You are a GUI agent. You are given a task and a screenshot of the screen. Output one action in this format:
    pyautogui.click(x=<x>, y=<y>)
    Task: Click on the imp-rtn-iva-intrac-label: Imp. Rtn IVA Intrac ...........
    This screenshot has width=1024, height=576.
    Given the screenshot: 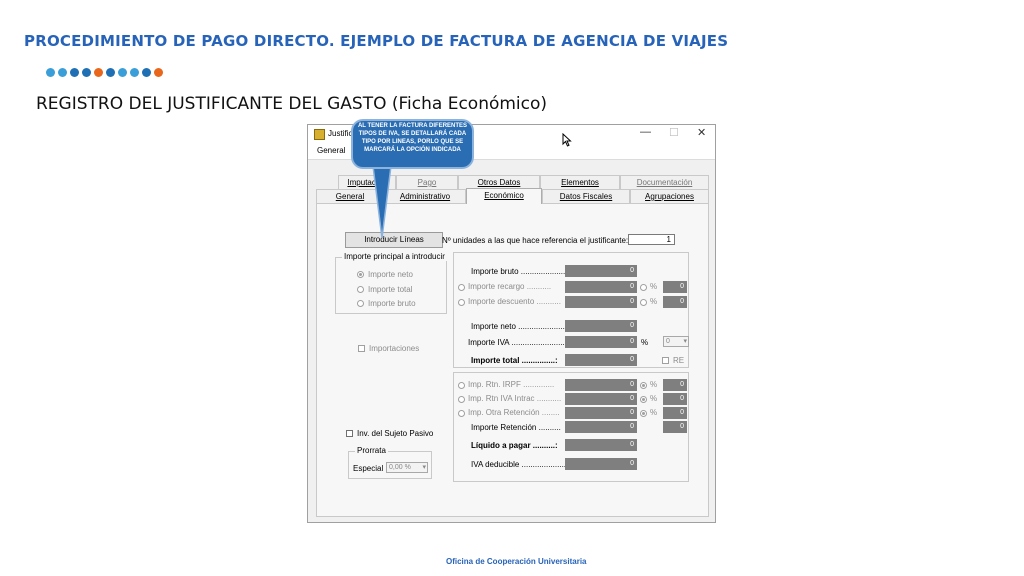 What is the action you would take?
    pyautogui.click(x=515, y=398)
    